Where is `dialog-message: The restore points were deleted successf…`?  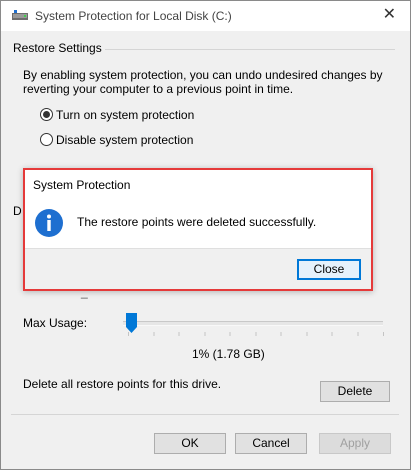
dialog-message: The restore points were deleted successf… is located at coordinates (197, 222).